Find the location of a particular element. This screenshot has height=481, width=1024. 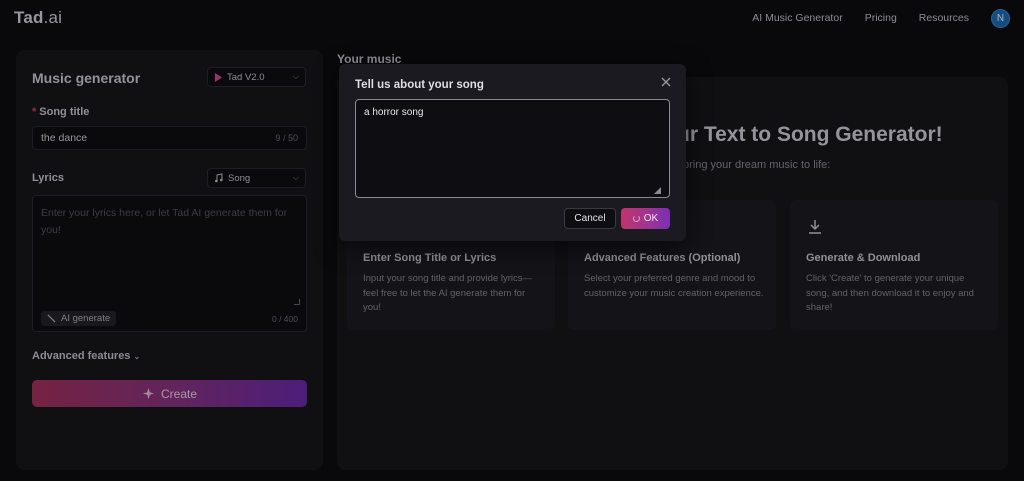

song-description-textarea: a horror song is located at coordinates (512, 148).